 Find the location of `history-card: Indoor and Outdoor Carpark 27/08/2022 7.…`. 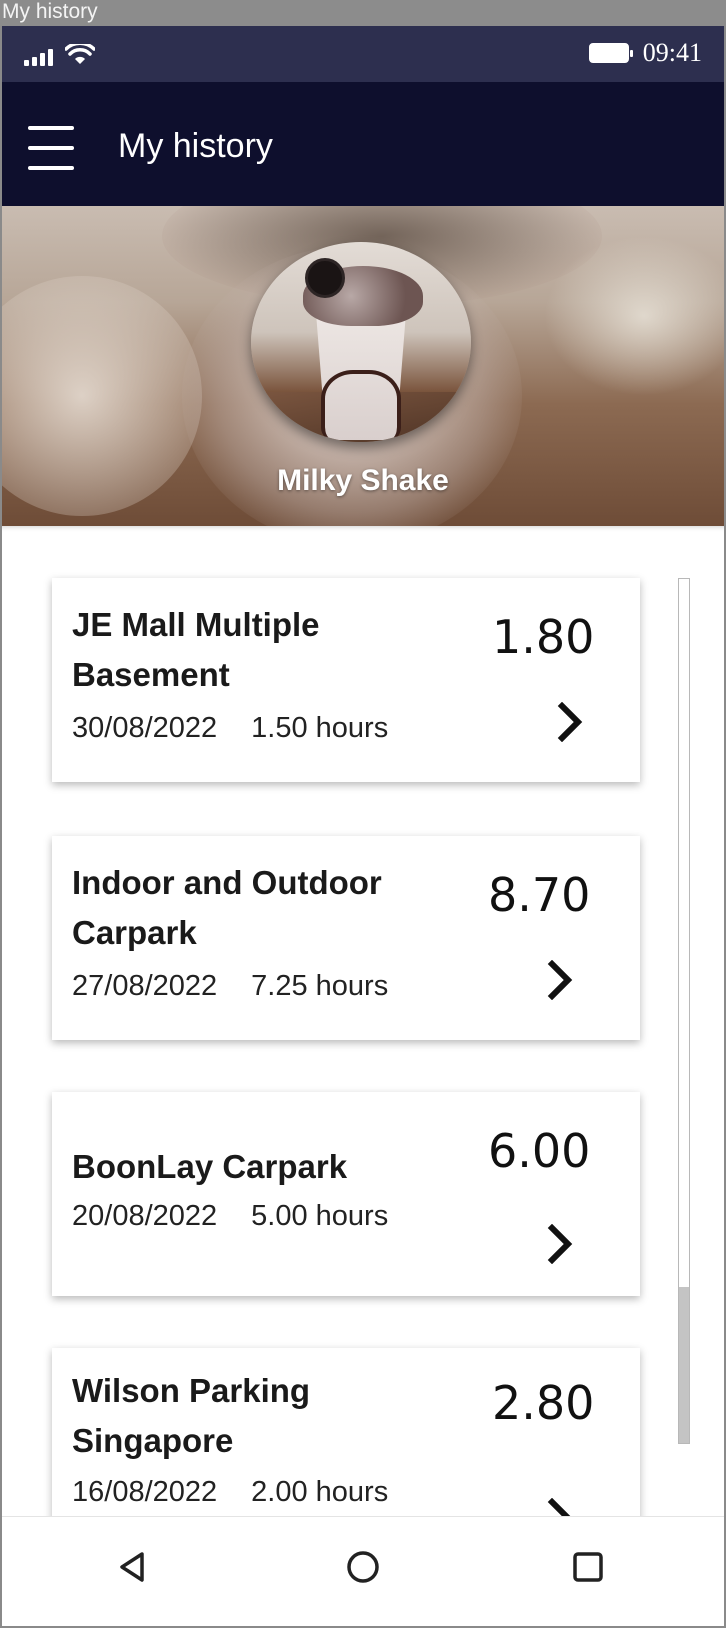

history-card: Indoor and Outdoor Carpark 27/08/2022 7.… is located at coordinates (346, 938).